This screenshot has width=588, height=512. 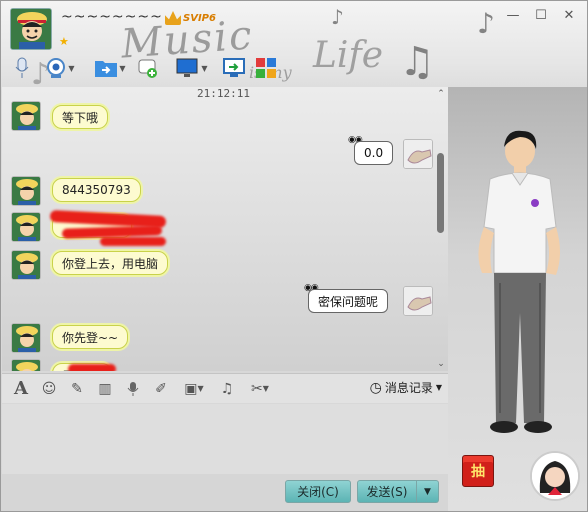 What do you see at coordinates (194, 389) in the screenshot?
I see `image-icon: ▣ ▼` at bounding box center [194, 389].